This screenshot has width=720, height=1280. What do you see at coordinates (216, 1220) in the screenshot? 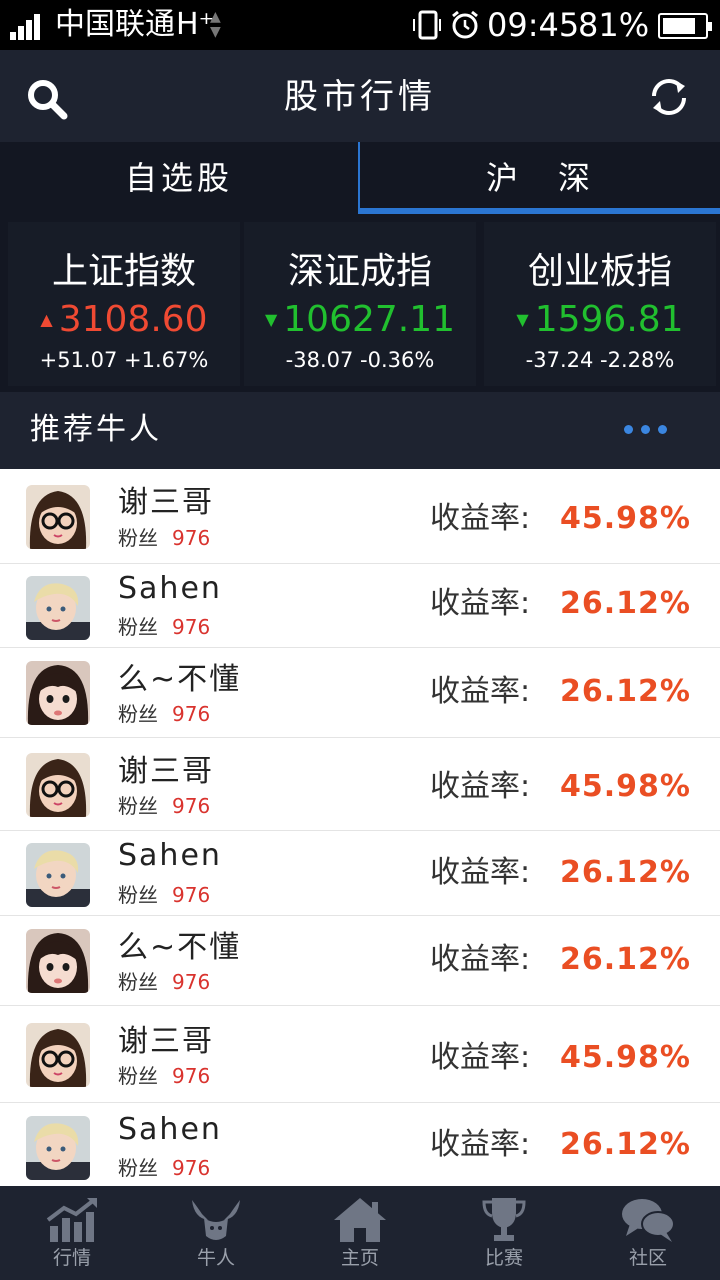
I see `bull-icon` at bounding box center [216, 1220].